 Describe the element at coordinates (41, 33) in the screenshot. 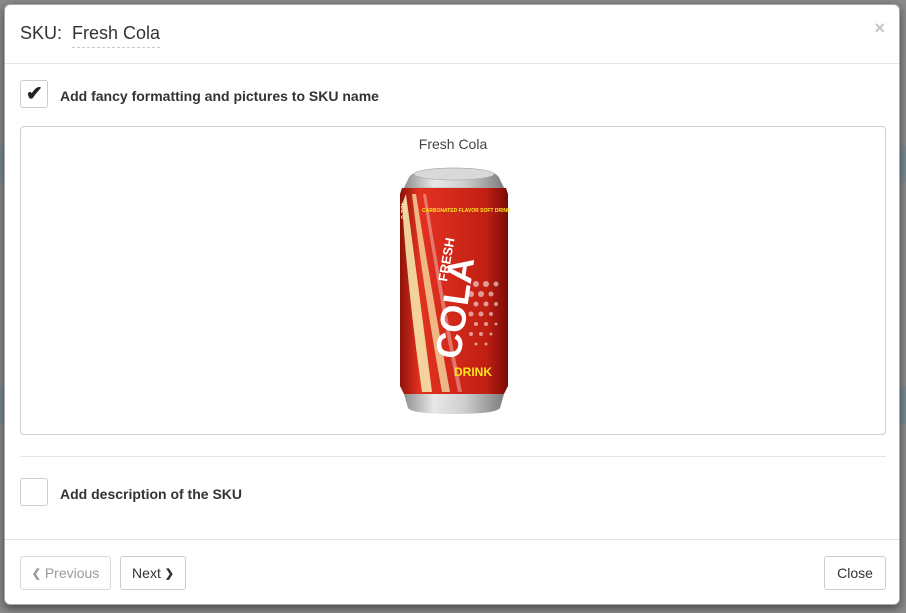

I see `dialog-title-label: SKU:` at that location.